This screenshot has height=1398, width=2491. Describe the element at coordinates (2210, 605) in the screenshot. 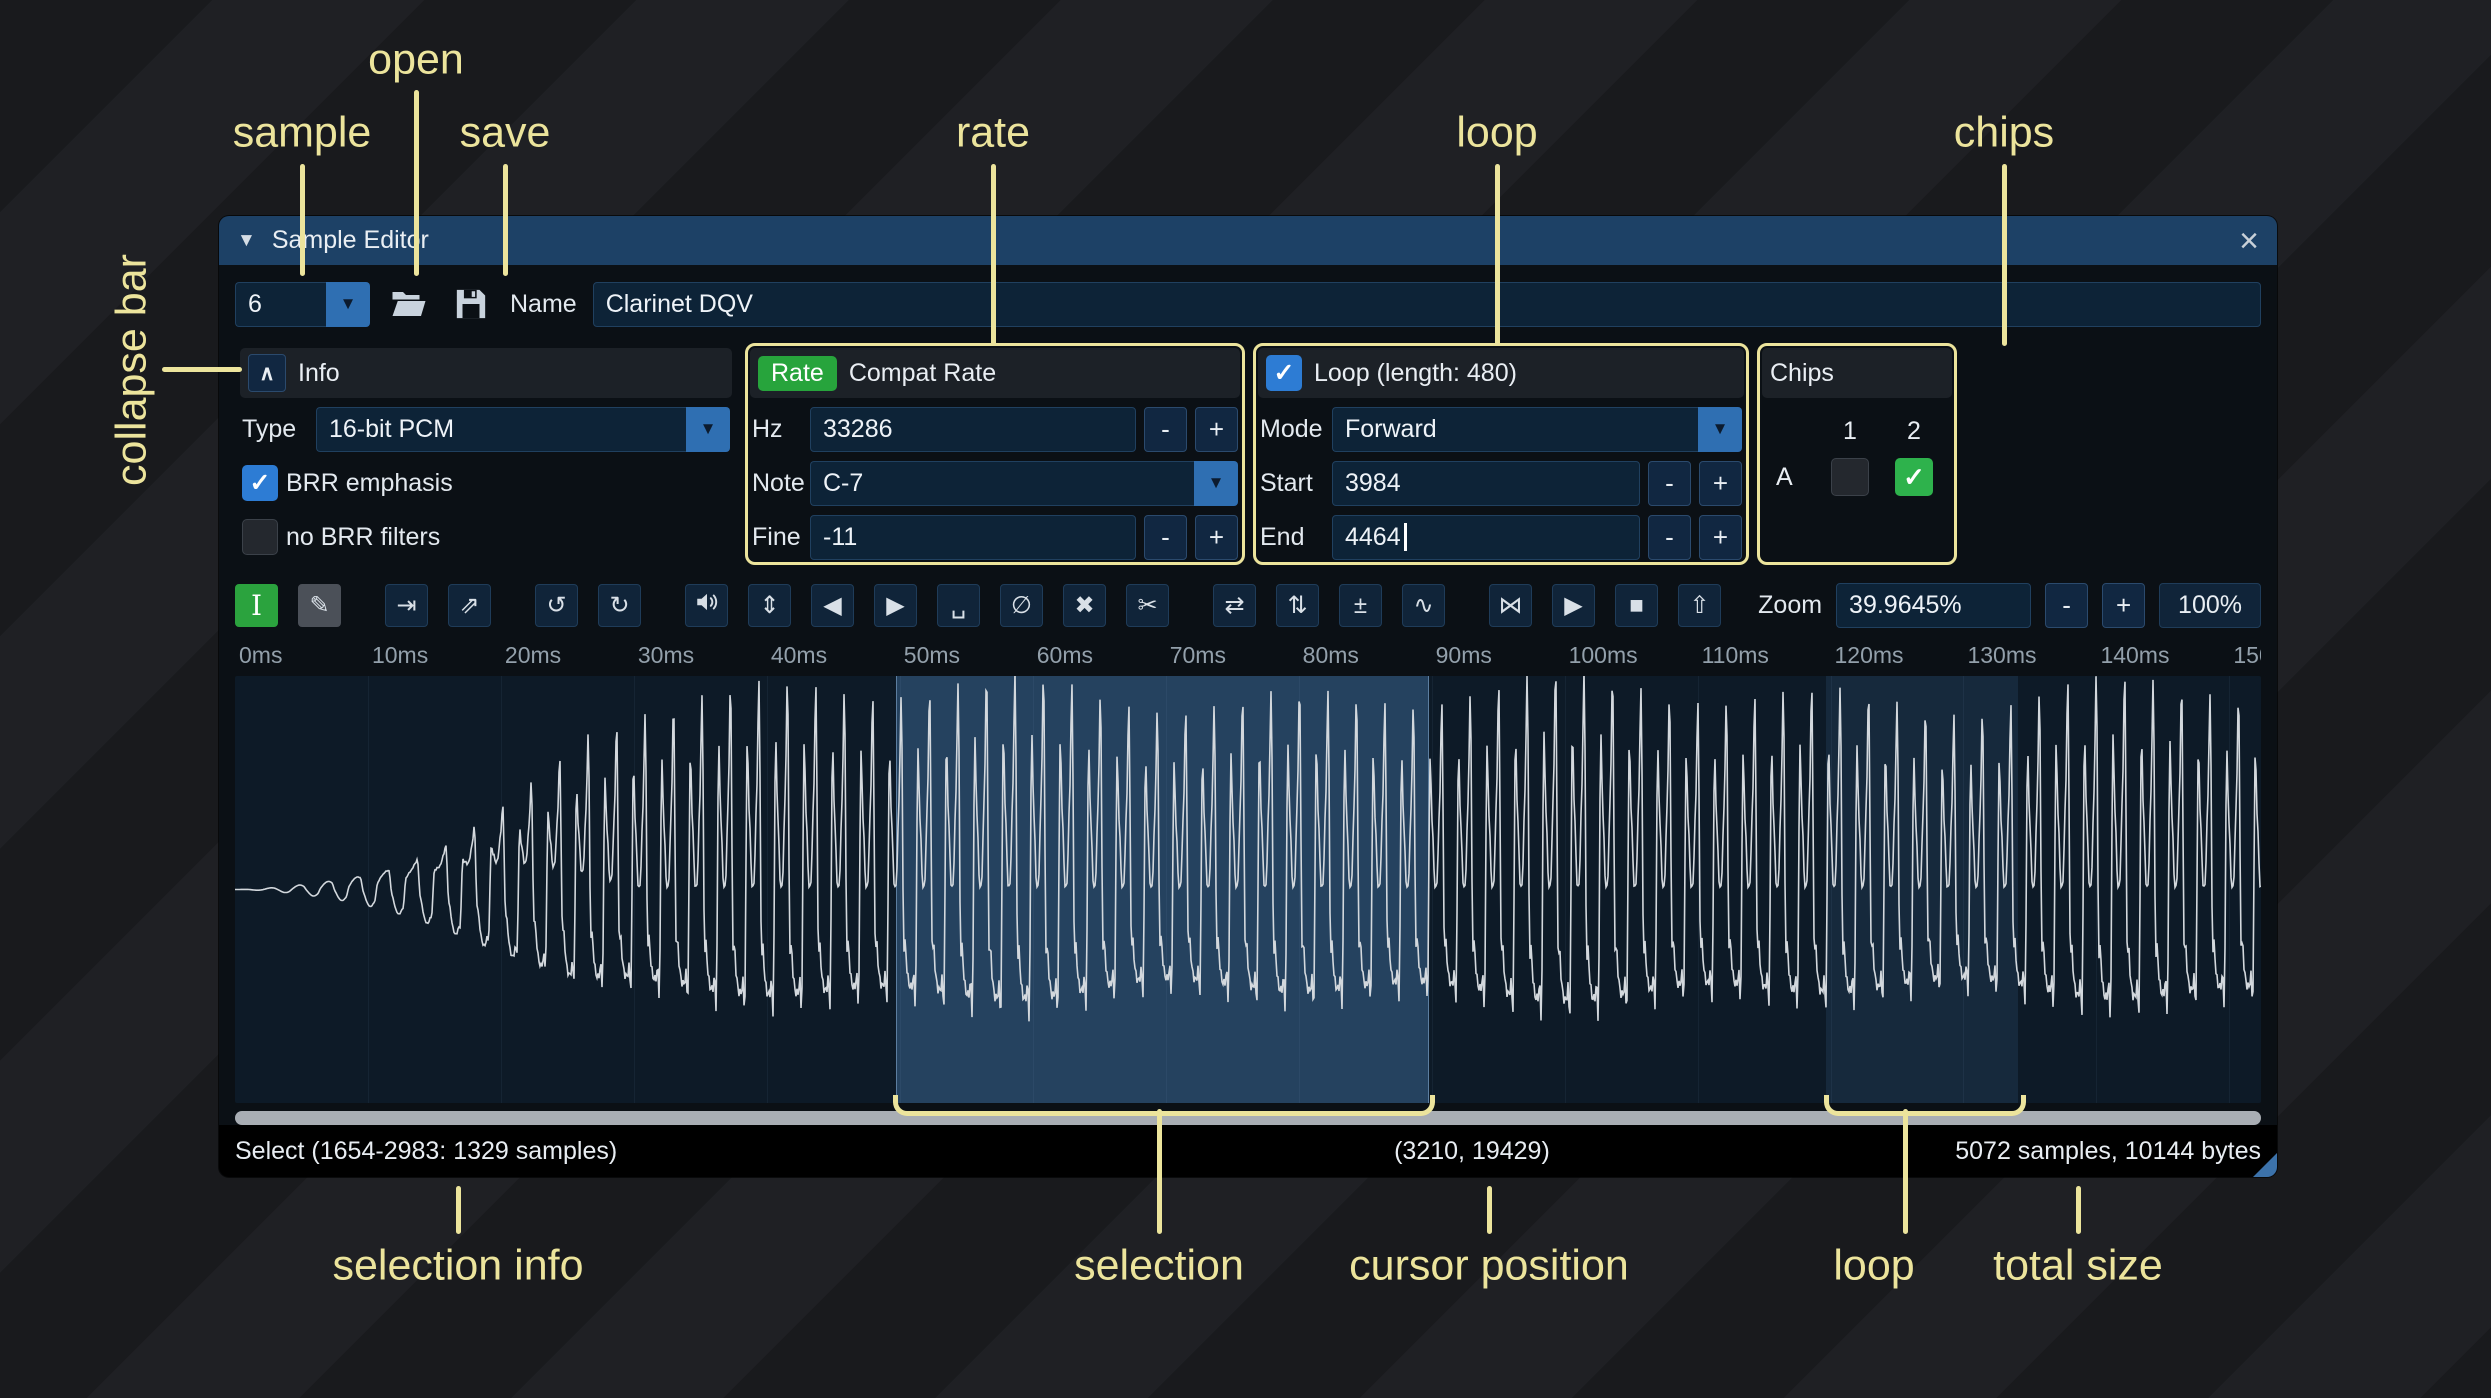

I see `zoom-reset-button: 100%` at that location.